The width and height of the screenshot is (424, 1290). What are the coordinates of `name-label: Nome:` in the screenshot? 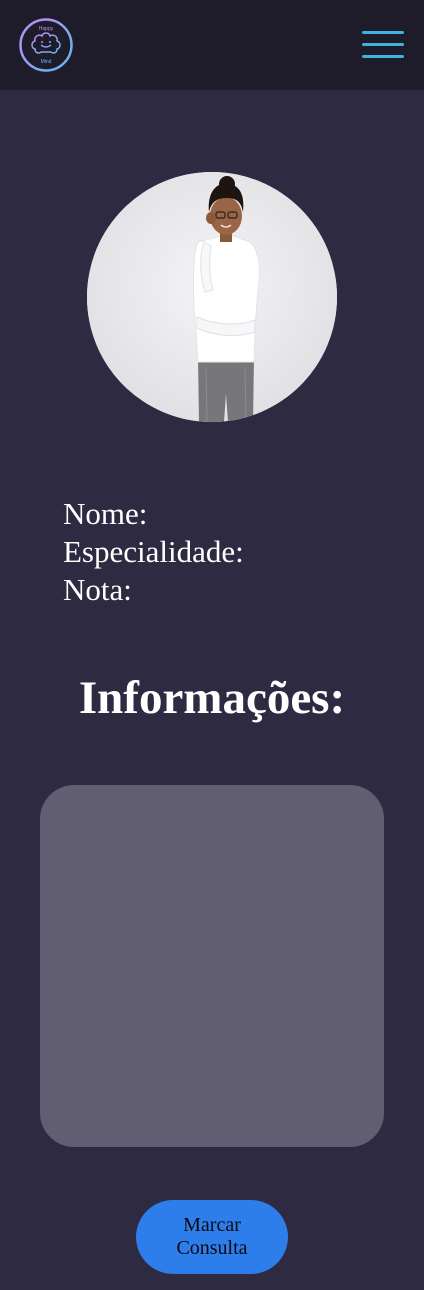 It's located at (105, 513).